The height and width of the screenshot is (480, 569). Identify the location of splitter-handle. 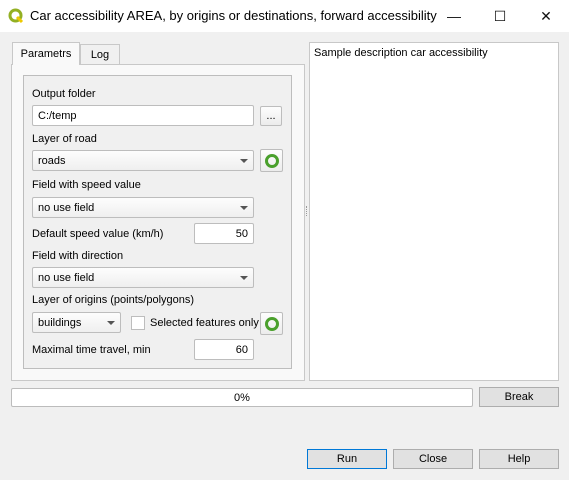
(307, 211).